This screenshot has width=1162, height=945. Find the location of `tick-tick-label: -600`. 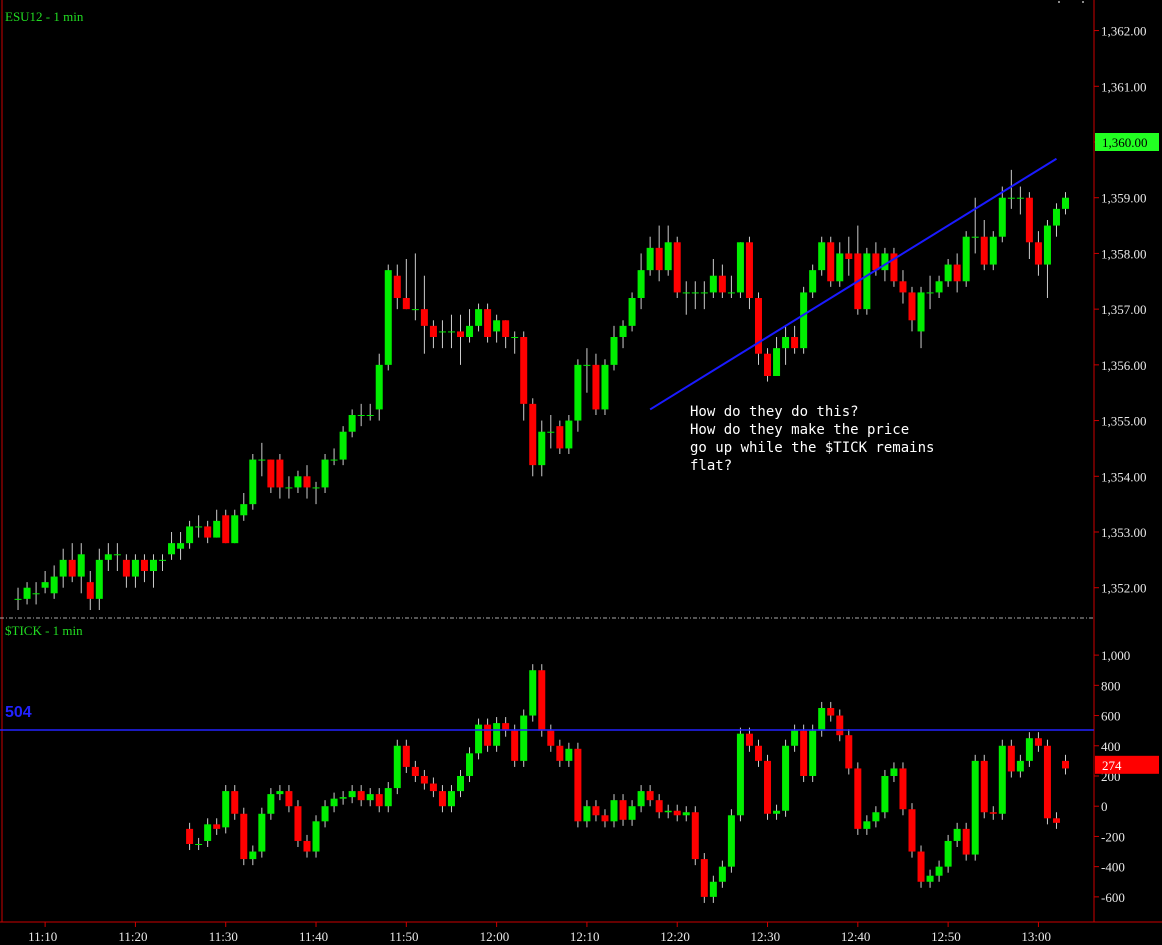

tick-tick-label: -600 is located at coordinates (1113, 897).